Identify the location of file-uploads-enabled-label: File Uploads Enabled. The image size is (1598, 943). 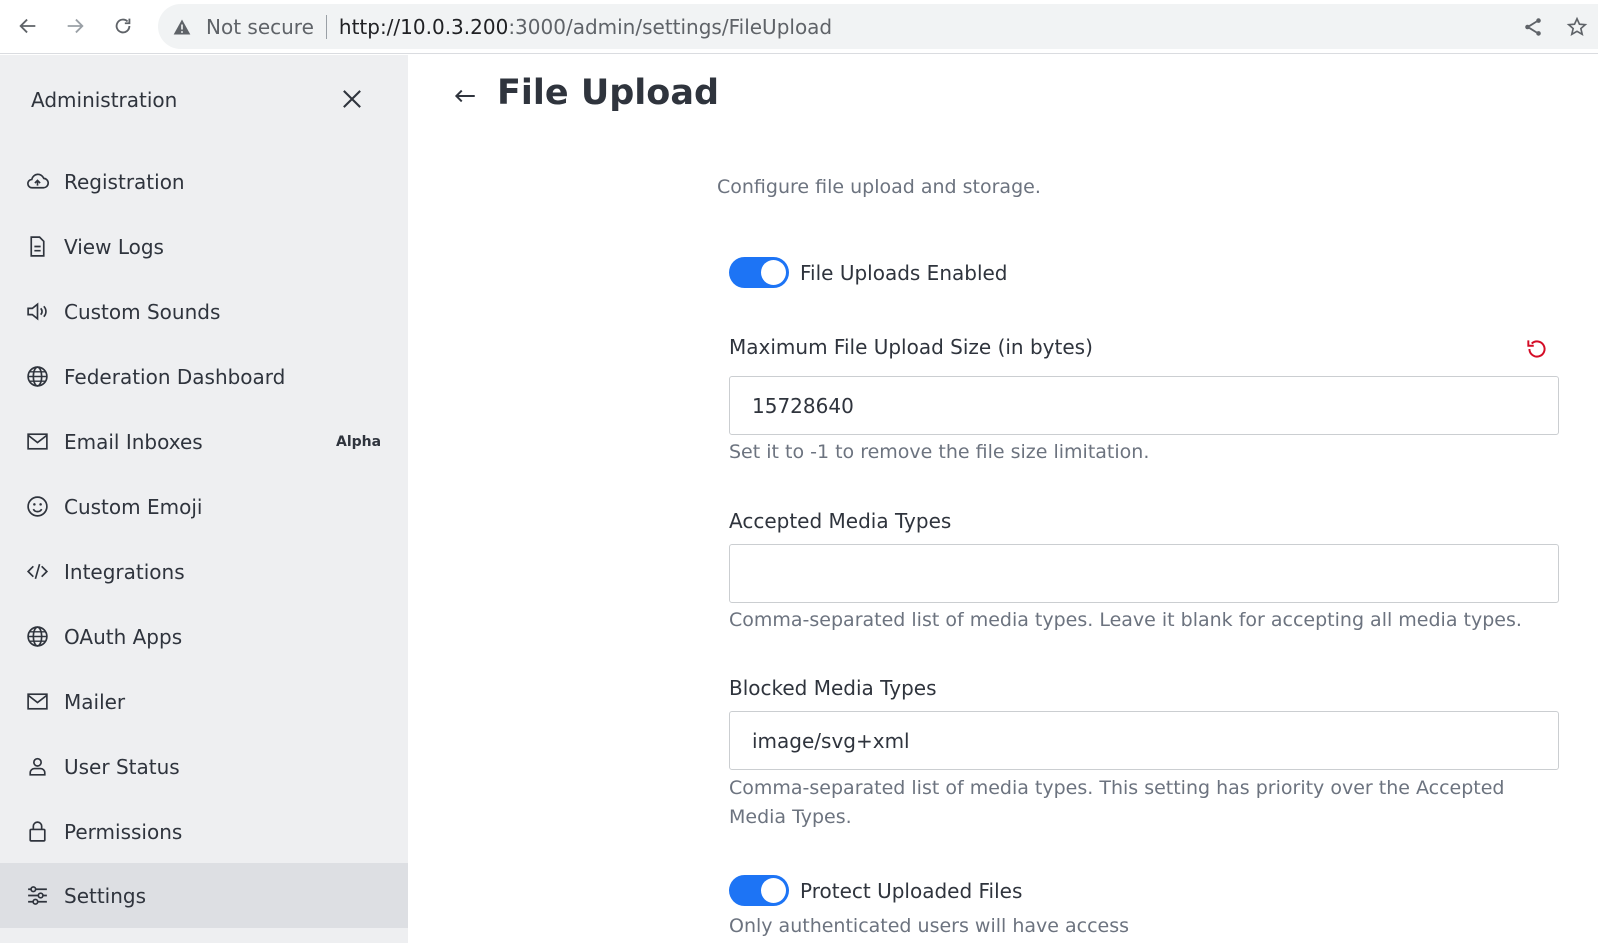
(904, 273).